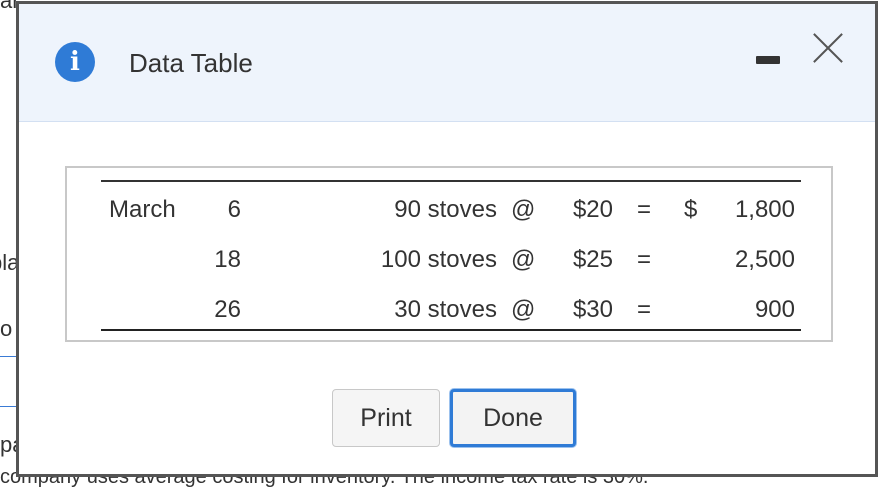 This screenshot has width=882, height=489. What do you see at coordinates (828, 48) in the screenshot?
I see `close-icon` at bounding box center [828, 48].